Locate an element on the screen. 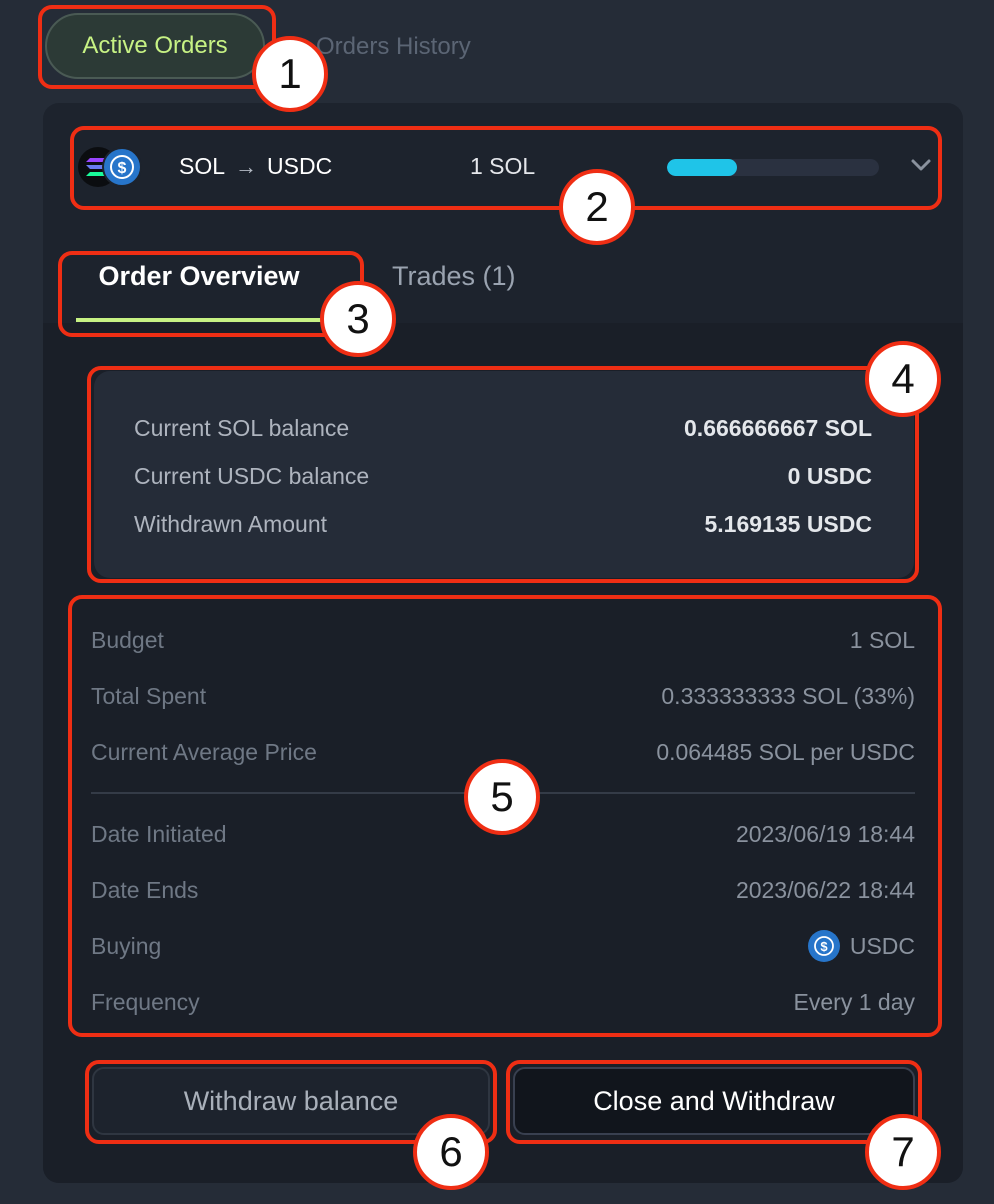 The height and width of the screenshot is (1204, 994). annotation-badge: 2 is located at coordinates (597, 207).